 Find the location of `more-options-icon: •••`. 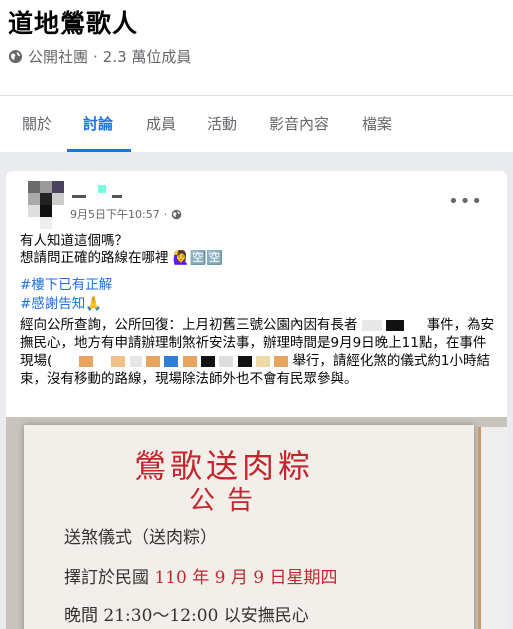

more-options-icon: ••• is located at coordinates (465, 202).